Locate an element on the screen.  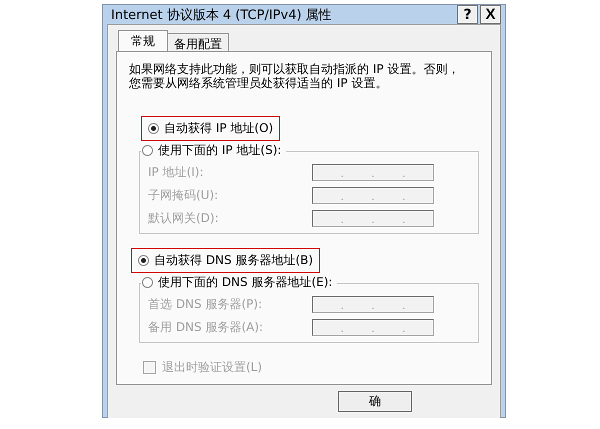
field-label: IP 地址(I): is located at coordinates (176, 172).